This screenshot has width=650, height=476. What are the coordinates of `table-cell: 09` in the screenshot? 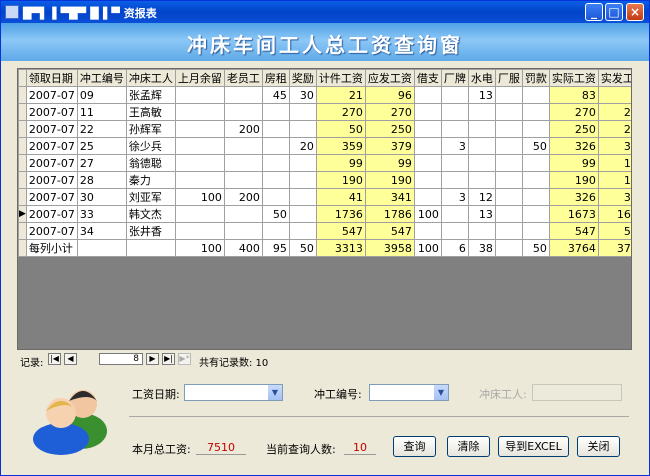 It's located at (101, 95).